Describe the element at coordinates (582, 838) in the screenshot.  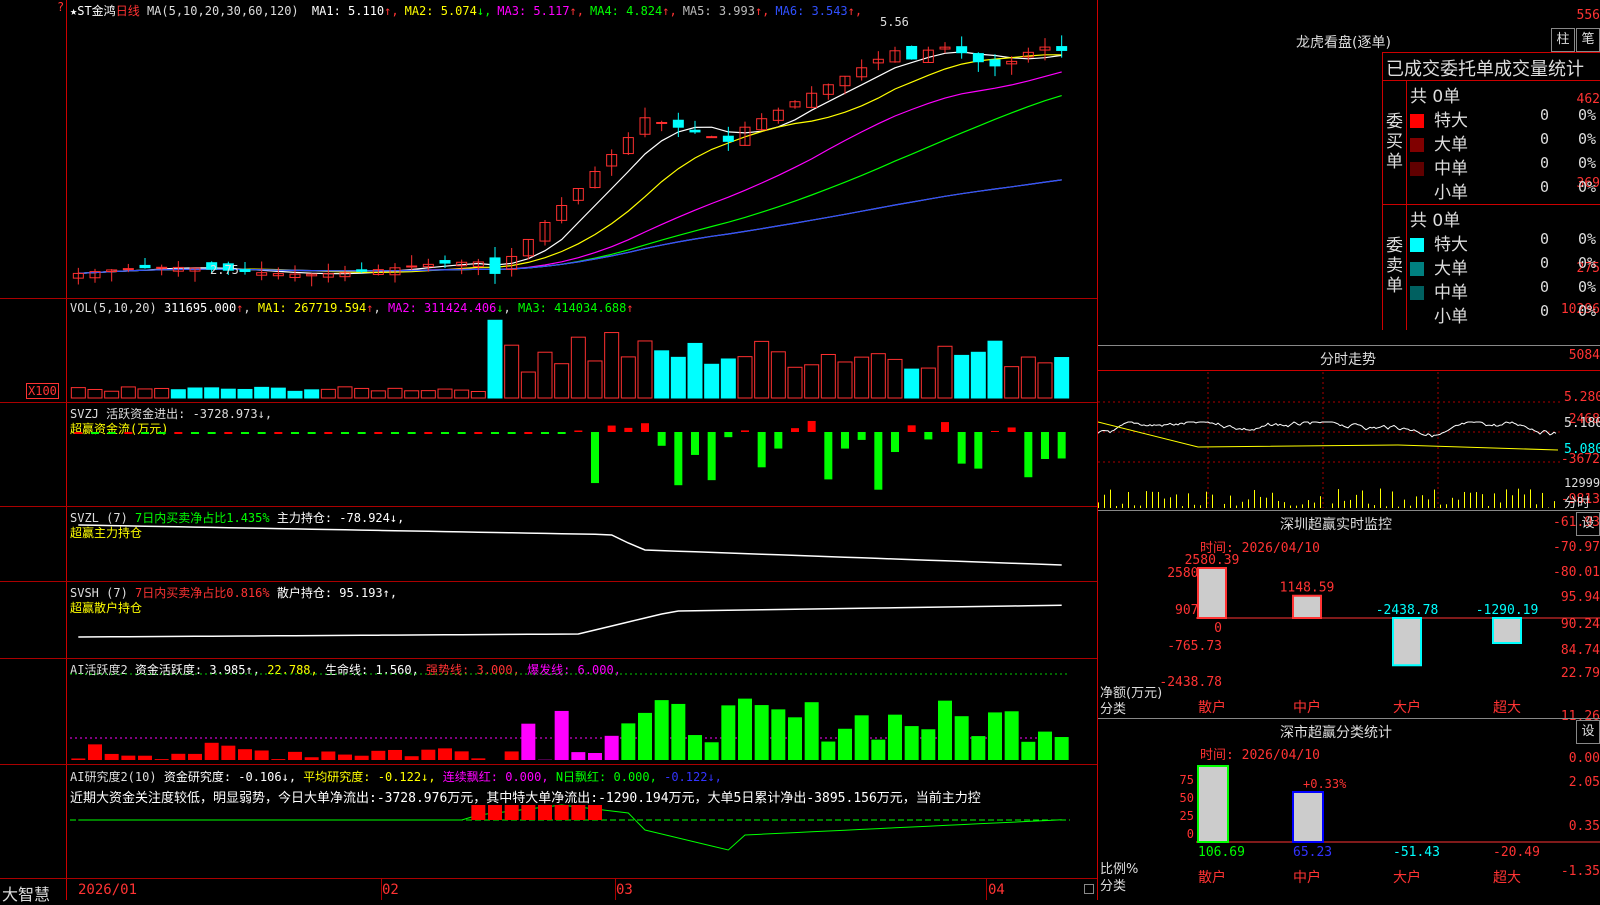
I see `ai-research-chart` at that location.